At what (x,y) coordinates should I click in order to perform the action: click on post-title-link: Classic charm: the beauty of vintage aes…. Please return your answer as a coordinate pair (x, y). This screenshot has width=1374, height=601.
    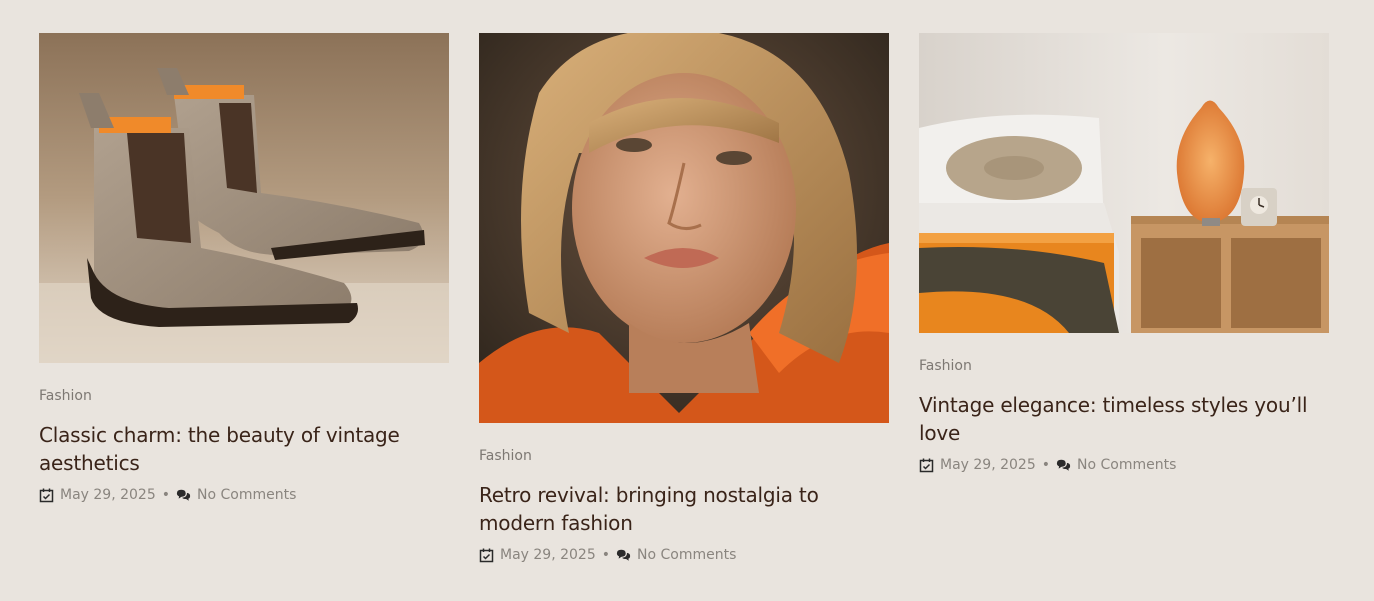
    Looking at the image, I should click on (244, 449).